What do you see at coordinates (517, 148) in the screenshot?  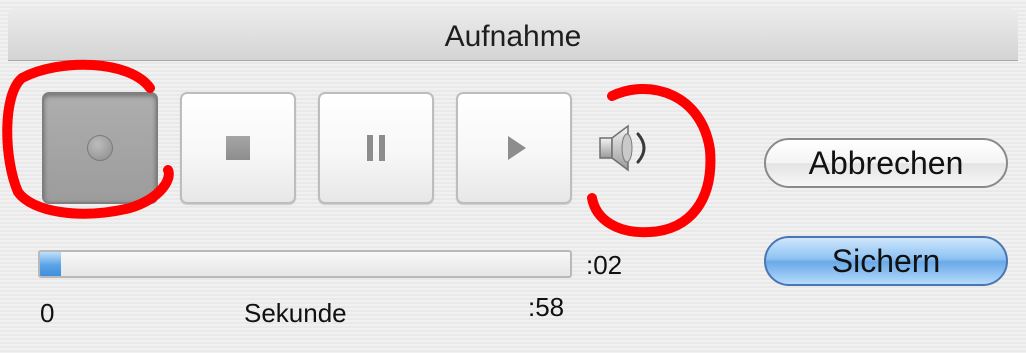 I see `play-icon` at bounding box center [517, 148].